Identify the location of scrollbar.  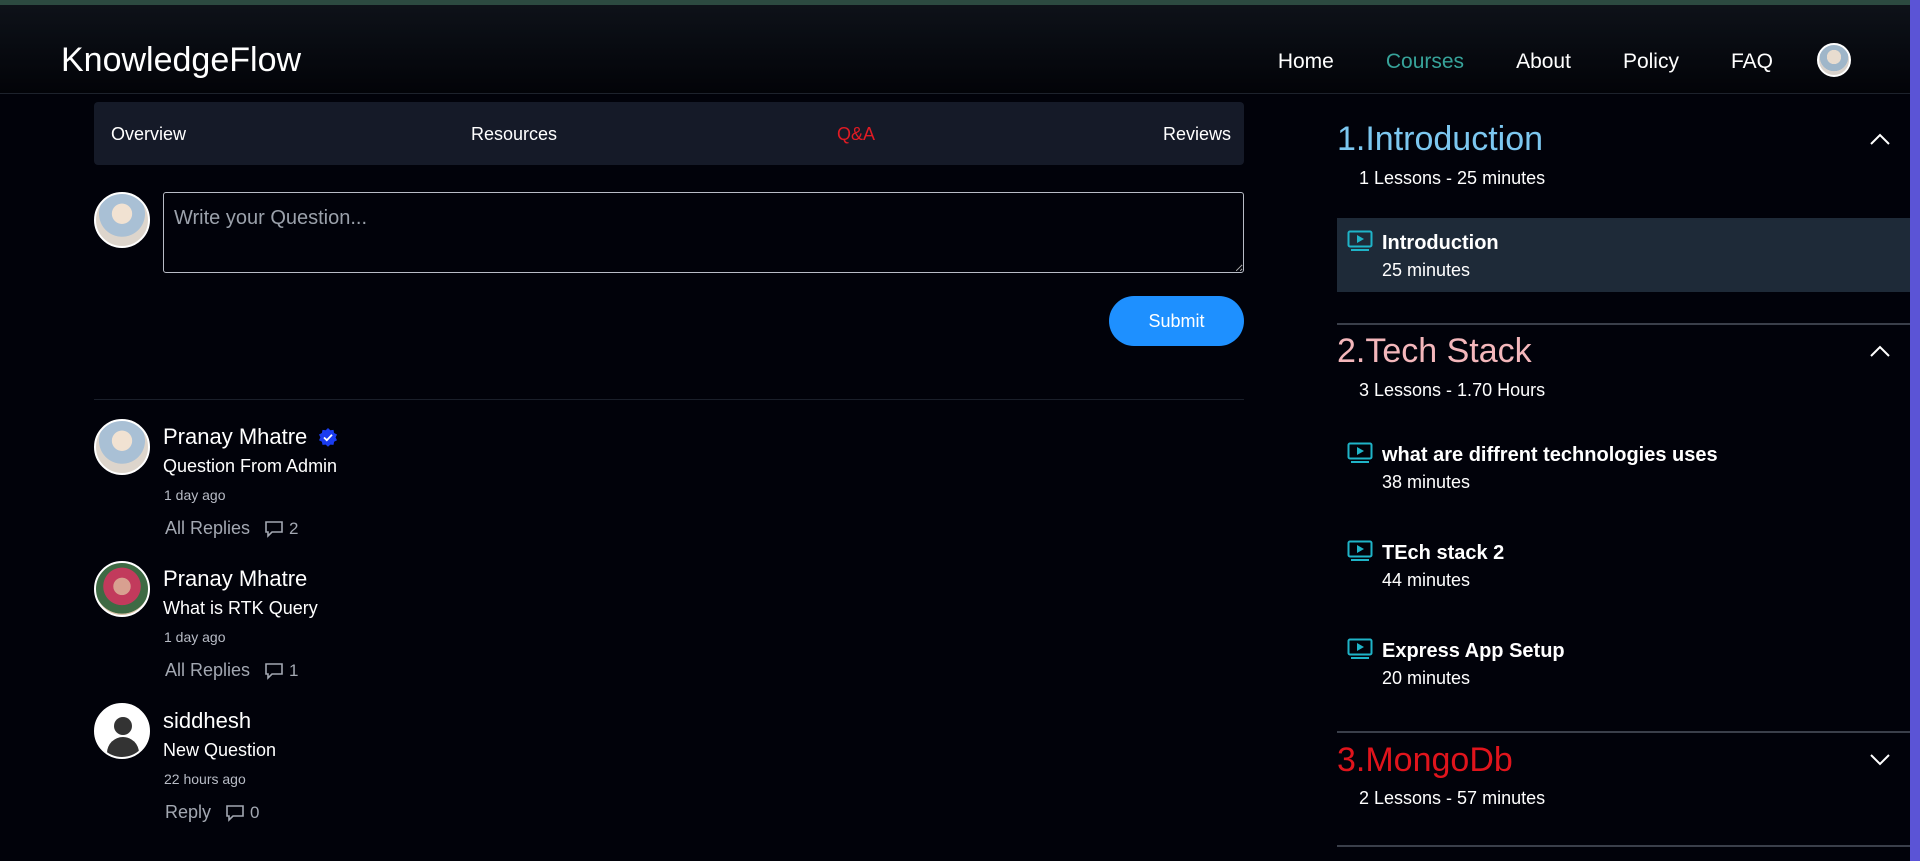
(1915, 430).